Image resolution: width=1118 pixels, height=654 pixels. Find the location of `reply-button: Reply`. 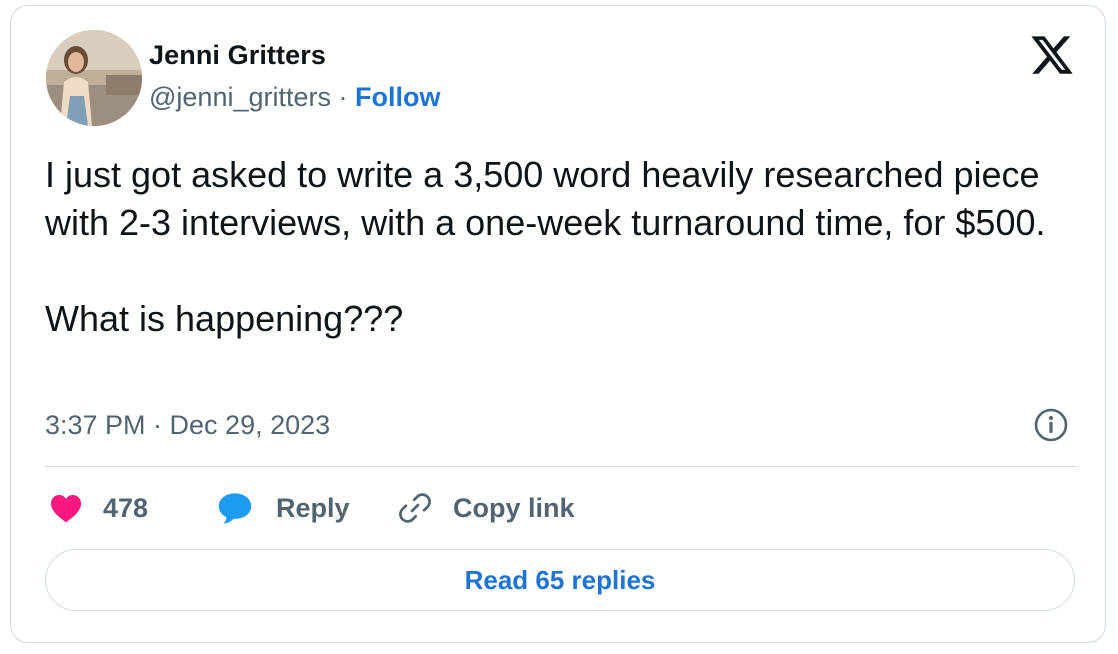

reply-button: Reply is located at coordinates (283, 508).